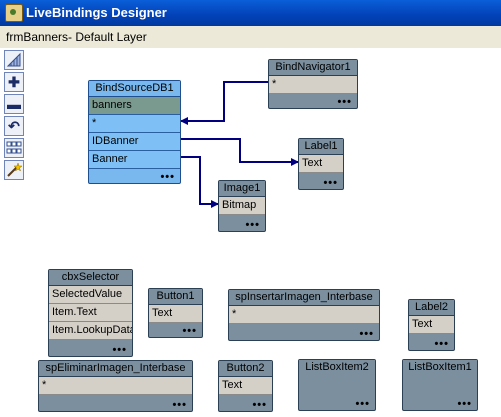 The image size is (501, 417). Describe the element at coordinates (14, 82) in the screenshot. I see `zoom-in-icon: ✚` at that location.